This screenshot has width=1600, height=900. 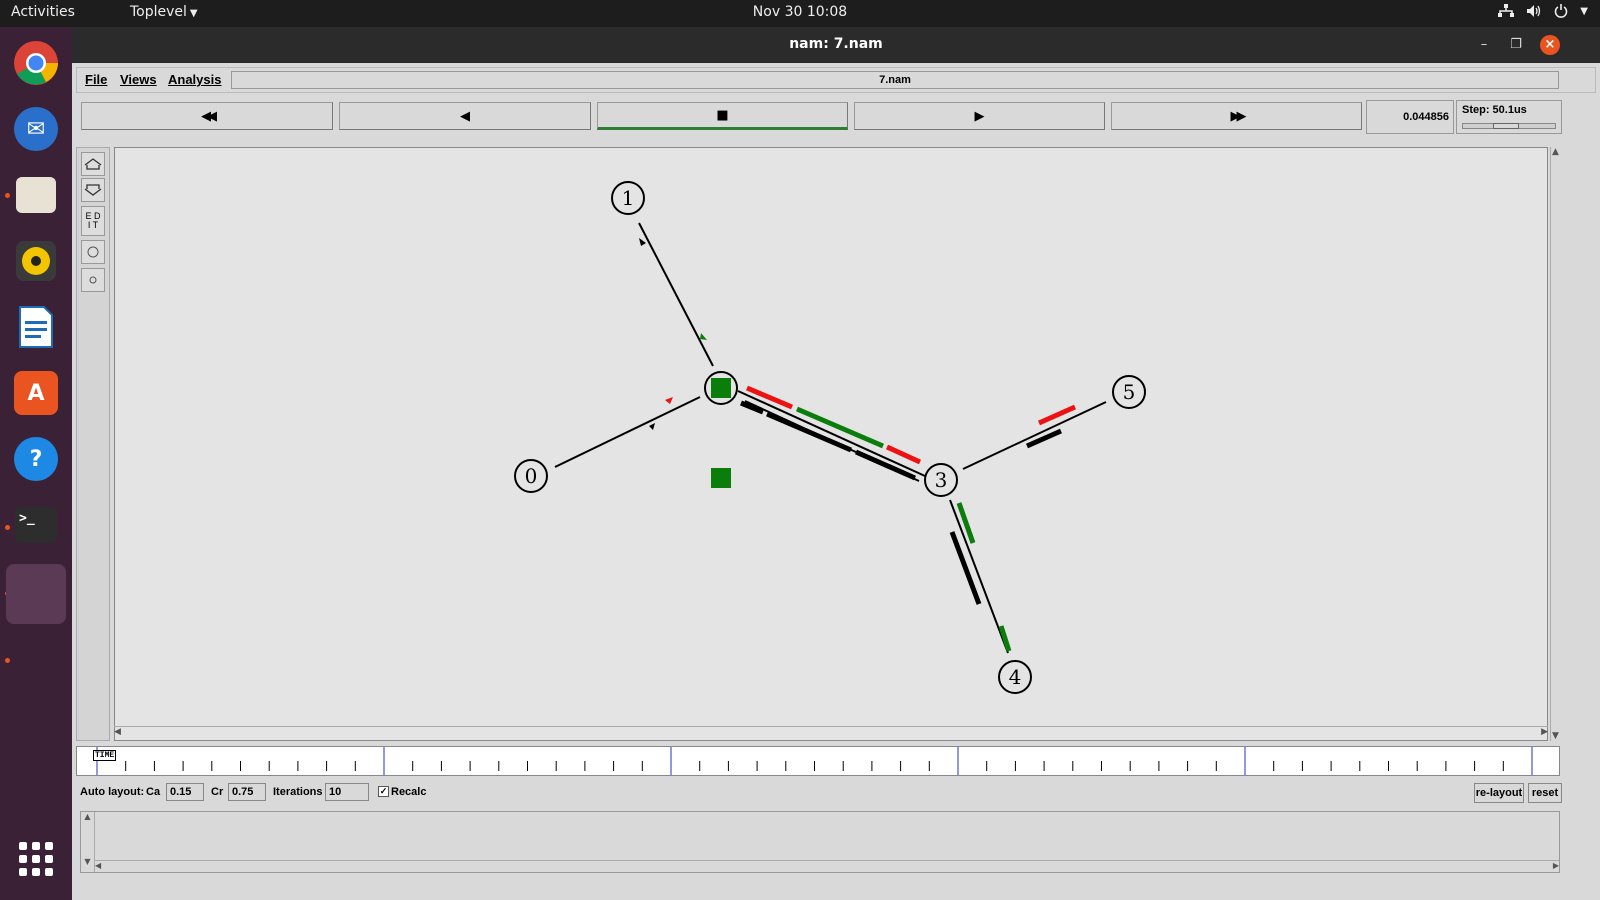 What do you see at coordinates (1516, 45) in the screenshot?
I see `maximize-icon: ❐` at bounding box center [1516, 45].